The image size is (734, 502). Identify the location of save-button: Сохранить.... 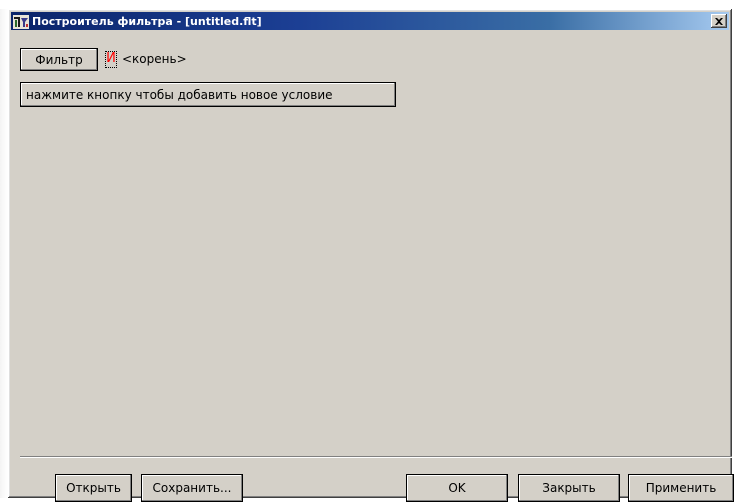
(192, 488).